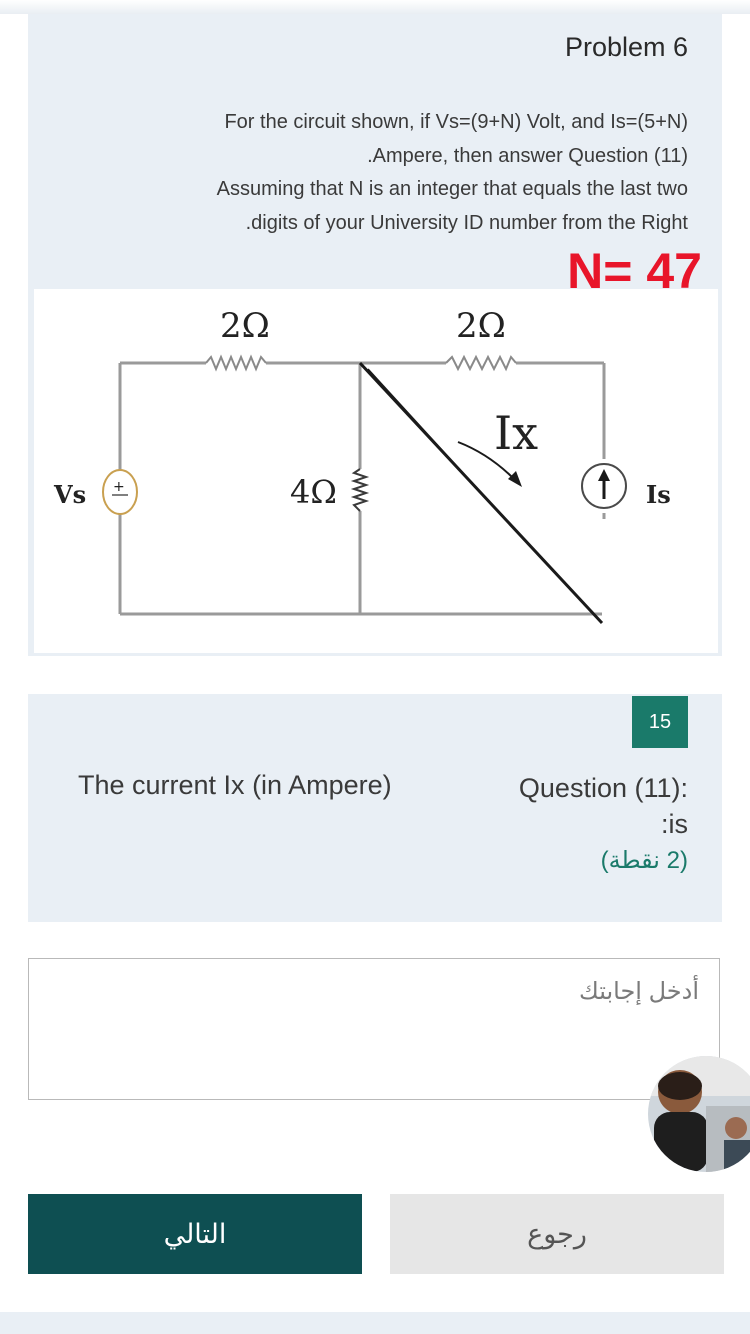 This screenshot has height=1334, width=750. What do you see at coordinates (481, 363) in the screenshot?
I see `resistor-top-right` at bounding box center [481, 363].